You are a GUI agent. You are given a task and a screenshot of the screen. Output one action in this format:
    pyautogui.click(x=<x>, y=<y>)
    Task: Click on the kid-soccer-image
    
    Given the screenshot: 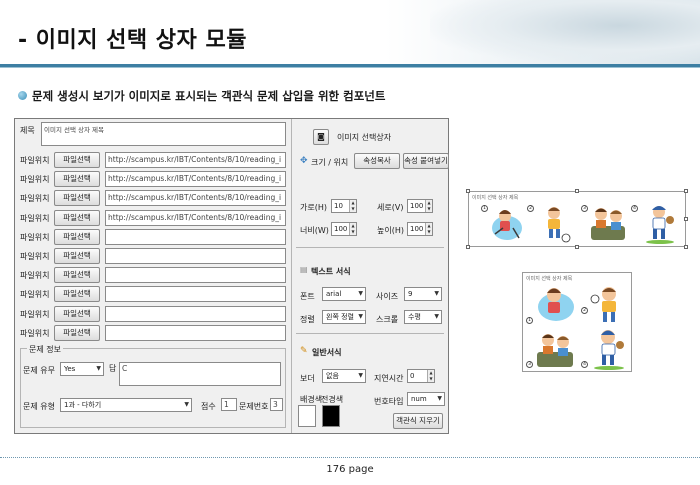 What is the action you would take?
    pyautogui.click(x=559, y=225)
    